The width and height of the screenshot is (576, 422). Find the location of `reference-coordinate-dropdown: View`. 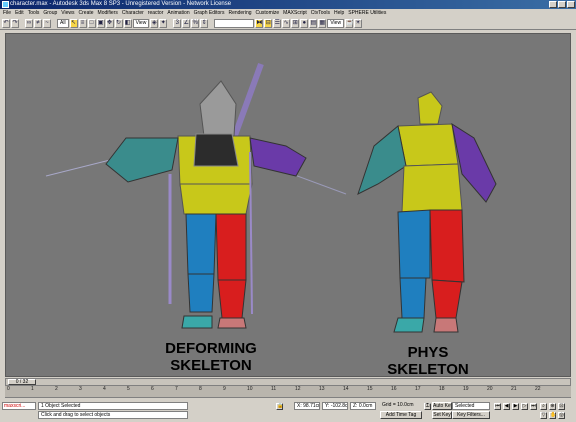

reference-coordinate-dropdown: View is located at coordinates (141, 23).